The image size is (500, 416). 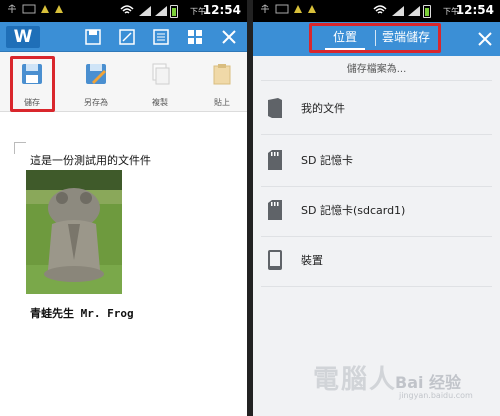 I want to click on location-label: 我的文件, so click(x=323, y=108).